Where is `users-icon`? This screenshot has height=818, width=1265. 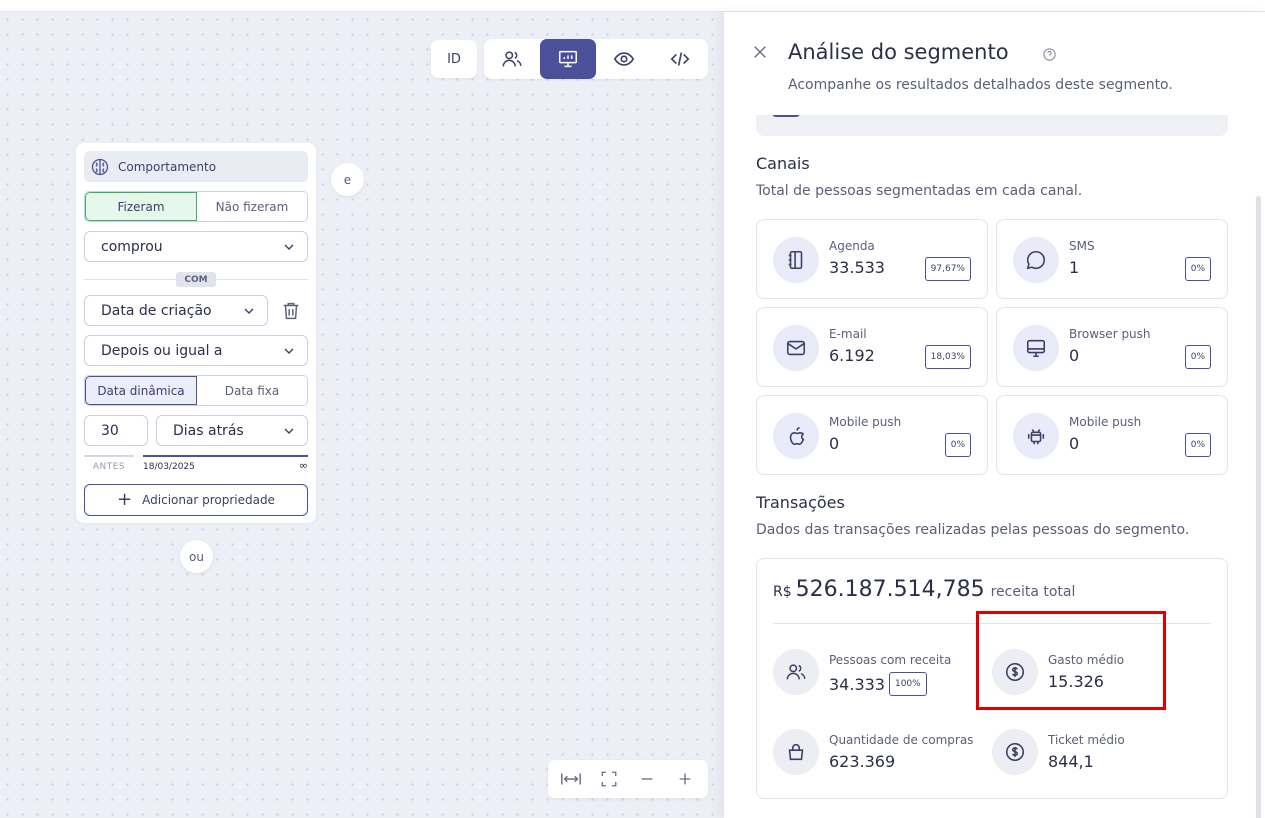
users-icon is located at coordinates (512, 59).